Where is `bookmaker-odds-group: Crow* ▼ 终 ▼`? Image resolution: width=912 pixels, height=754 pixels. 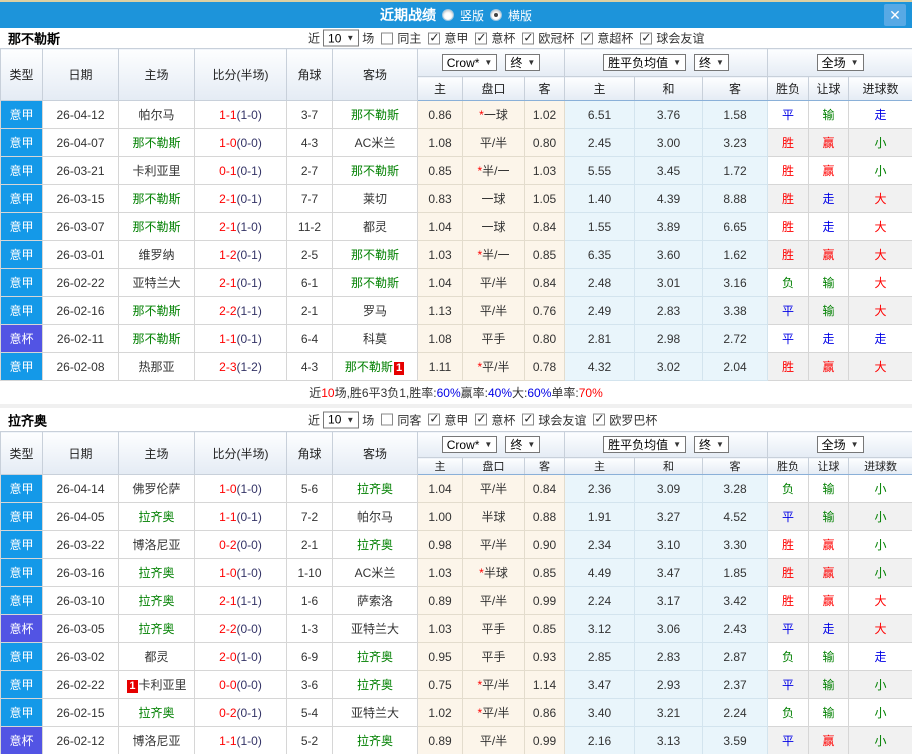
bookmaker-odds-group: Crow* ▼ 终 ▼ is located at coordinates (491, 444).